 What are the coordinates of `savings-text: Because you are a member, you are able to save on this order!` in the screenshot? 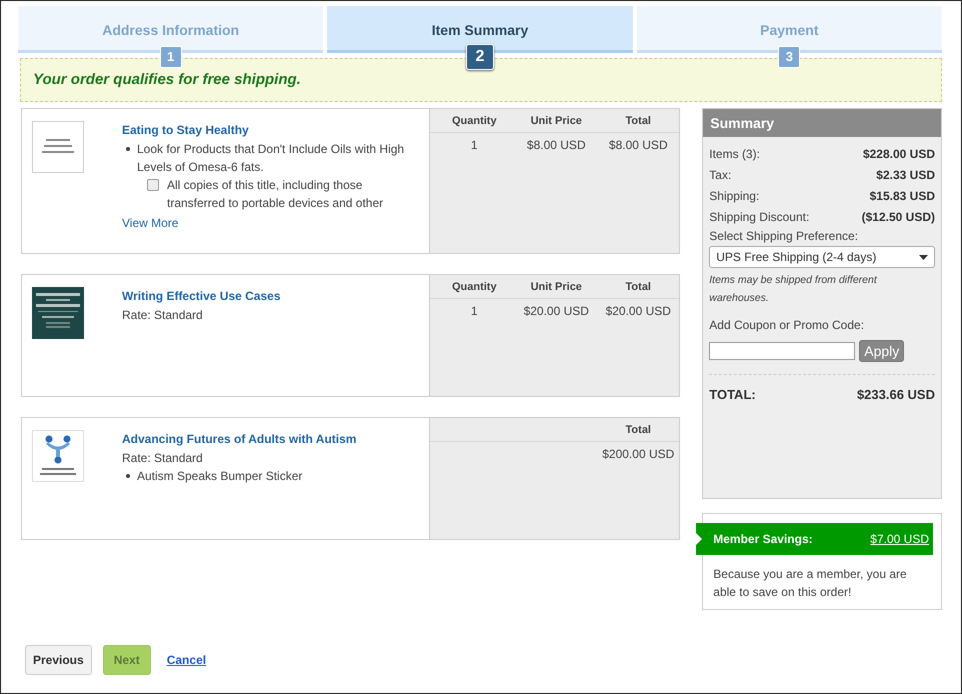 It's located at (810, 583).